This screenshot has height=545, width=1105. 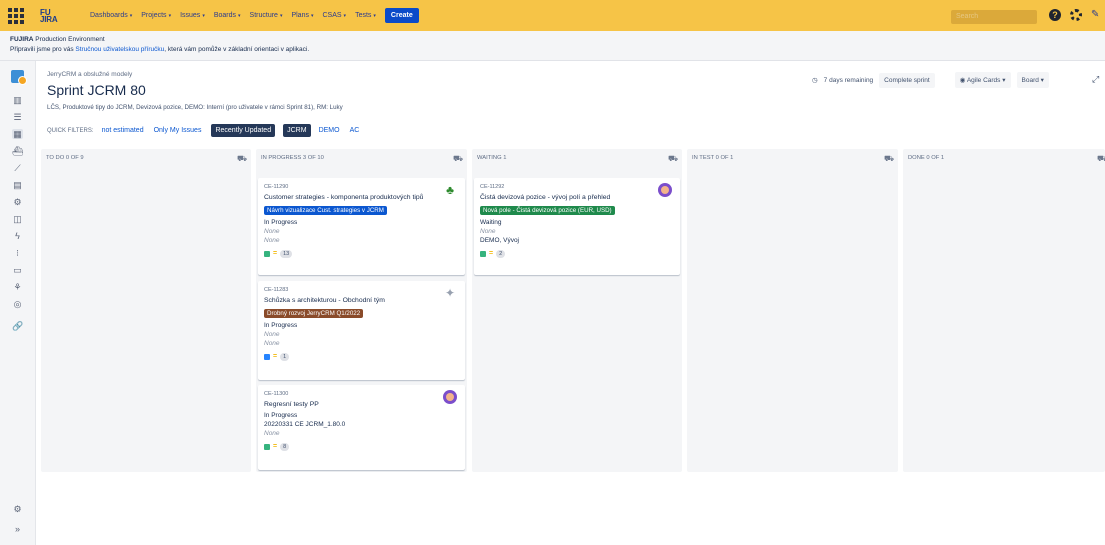 I want to click on column-title: IN PROGRESS 3 OF 10, so click(x=292, y=158).